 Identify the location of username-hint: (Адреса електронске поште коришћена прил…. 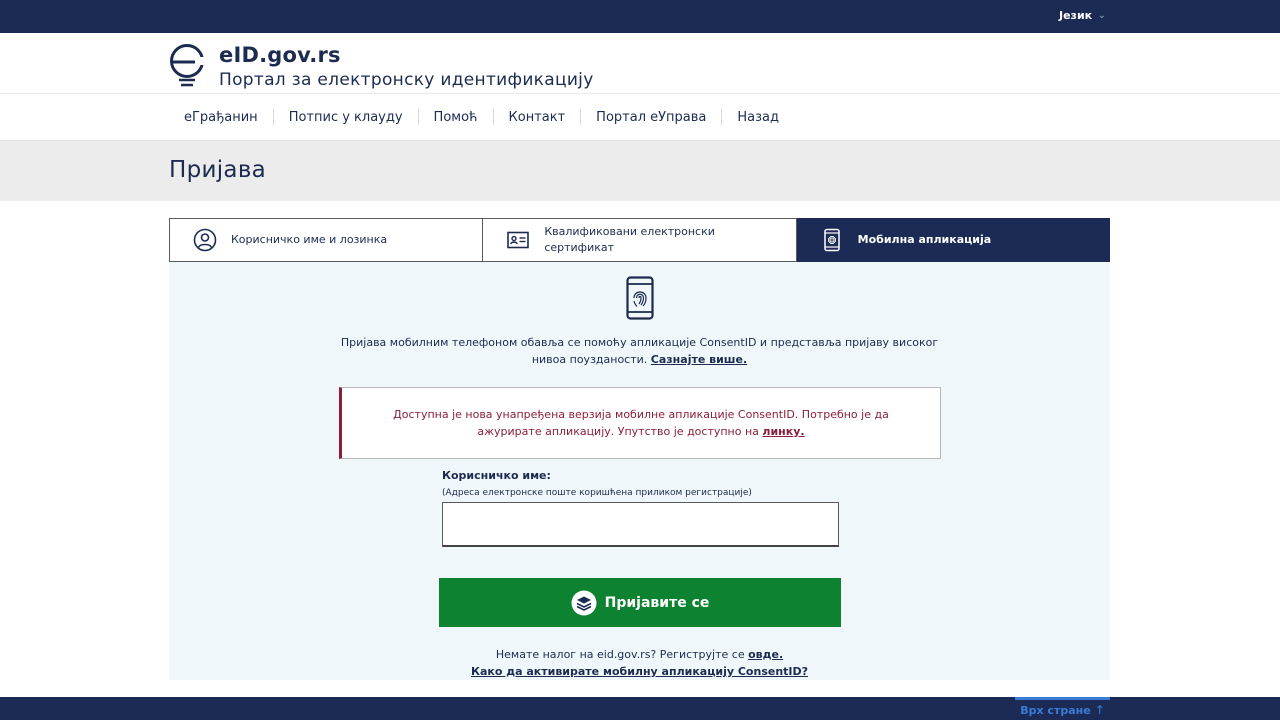
(597, 493).